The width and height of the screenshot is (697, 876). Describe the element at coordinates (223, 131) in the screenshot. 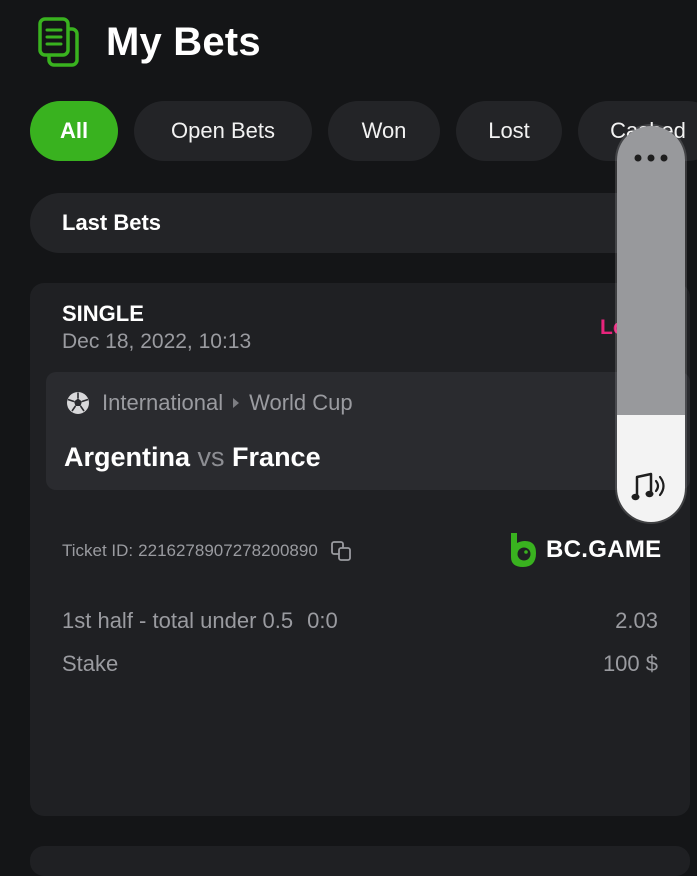

I see `tab-open-bets: Open Bets` at that location.